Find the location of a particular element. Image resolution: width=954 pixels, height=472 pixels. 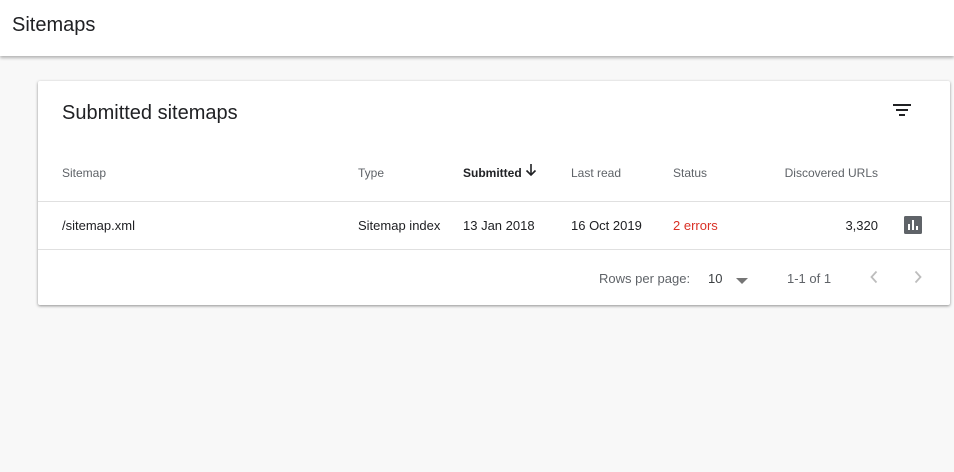

rows-per-page-select: 10 is located at coordinates (730, 278).